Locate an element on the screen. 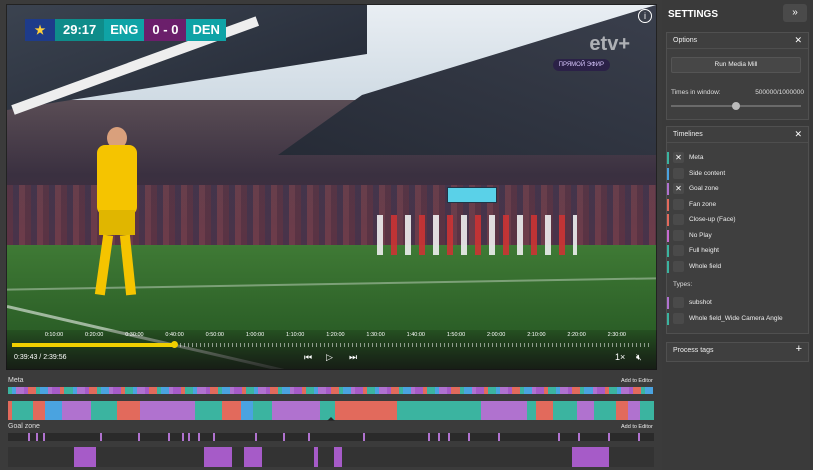 The height and width of the screenshot is (470, 813). subshot-segment is located at coordinates (650, 390).